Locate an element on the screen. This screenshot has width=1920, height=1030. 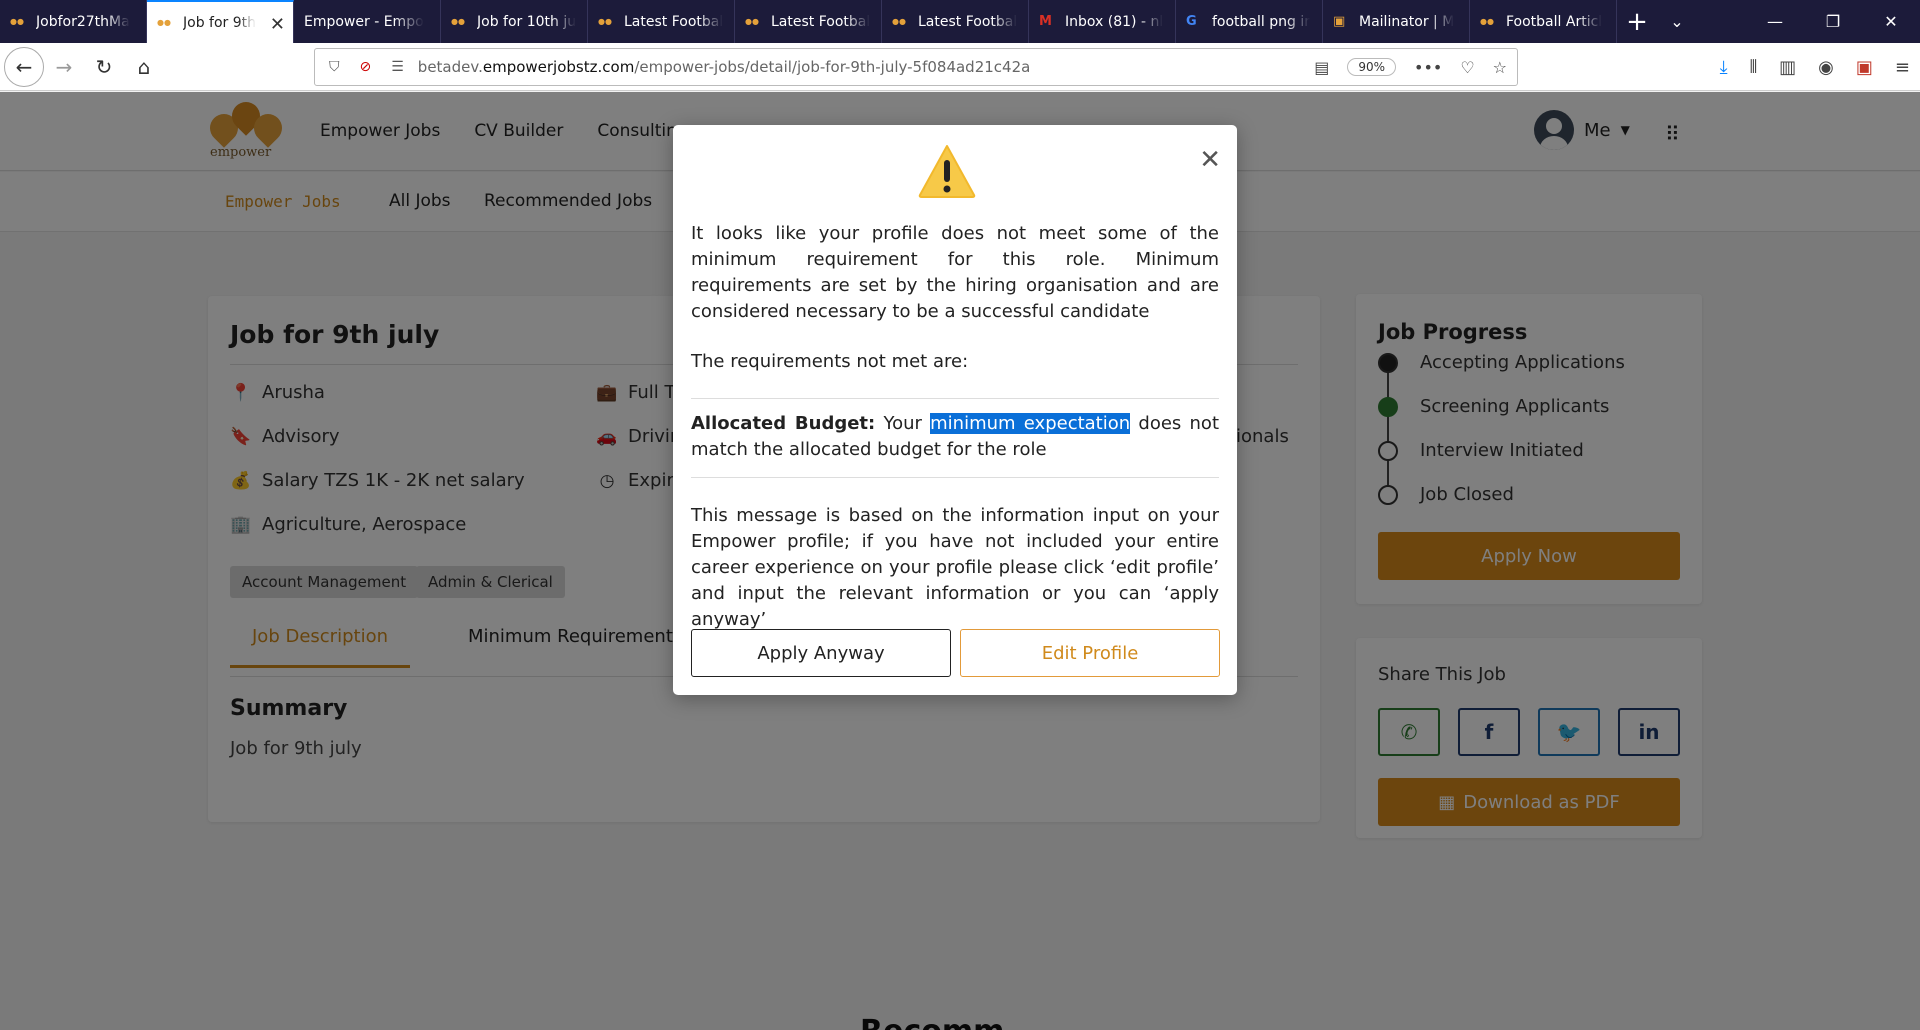
sidebar-icon: ▥ is located at coordinates (1787, 67).